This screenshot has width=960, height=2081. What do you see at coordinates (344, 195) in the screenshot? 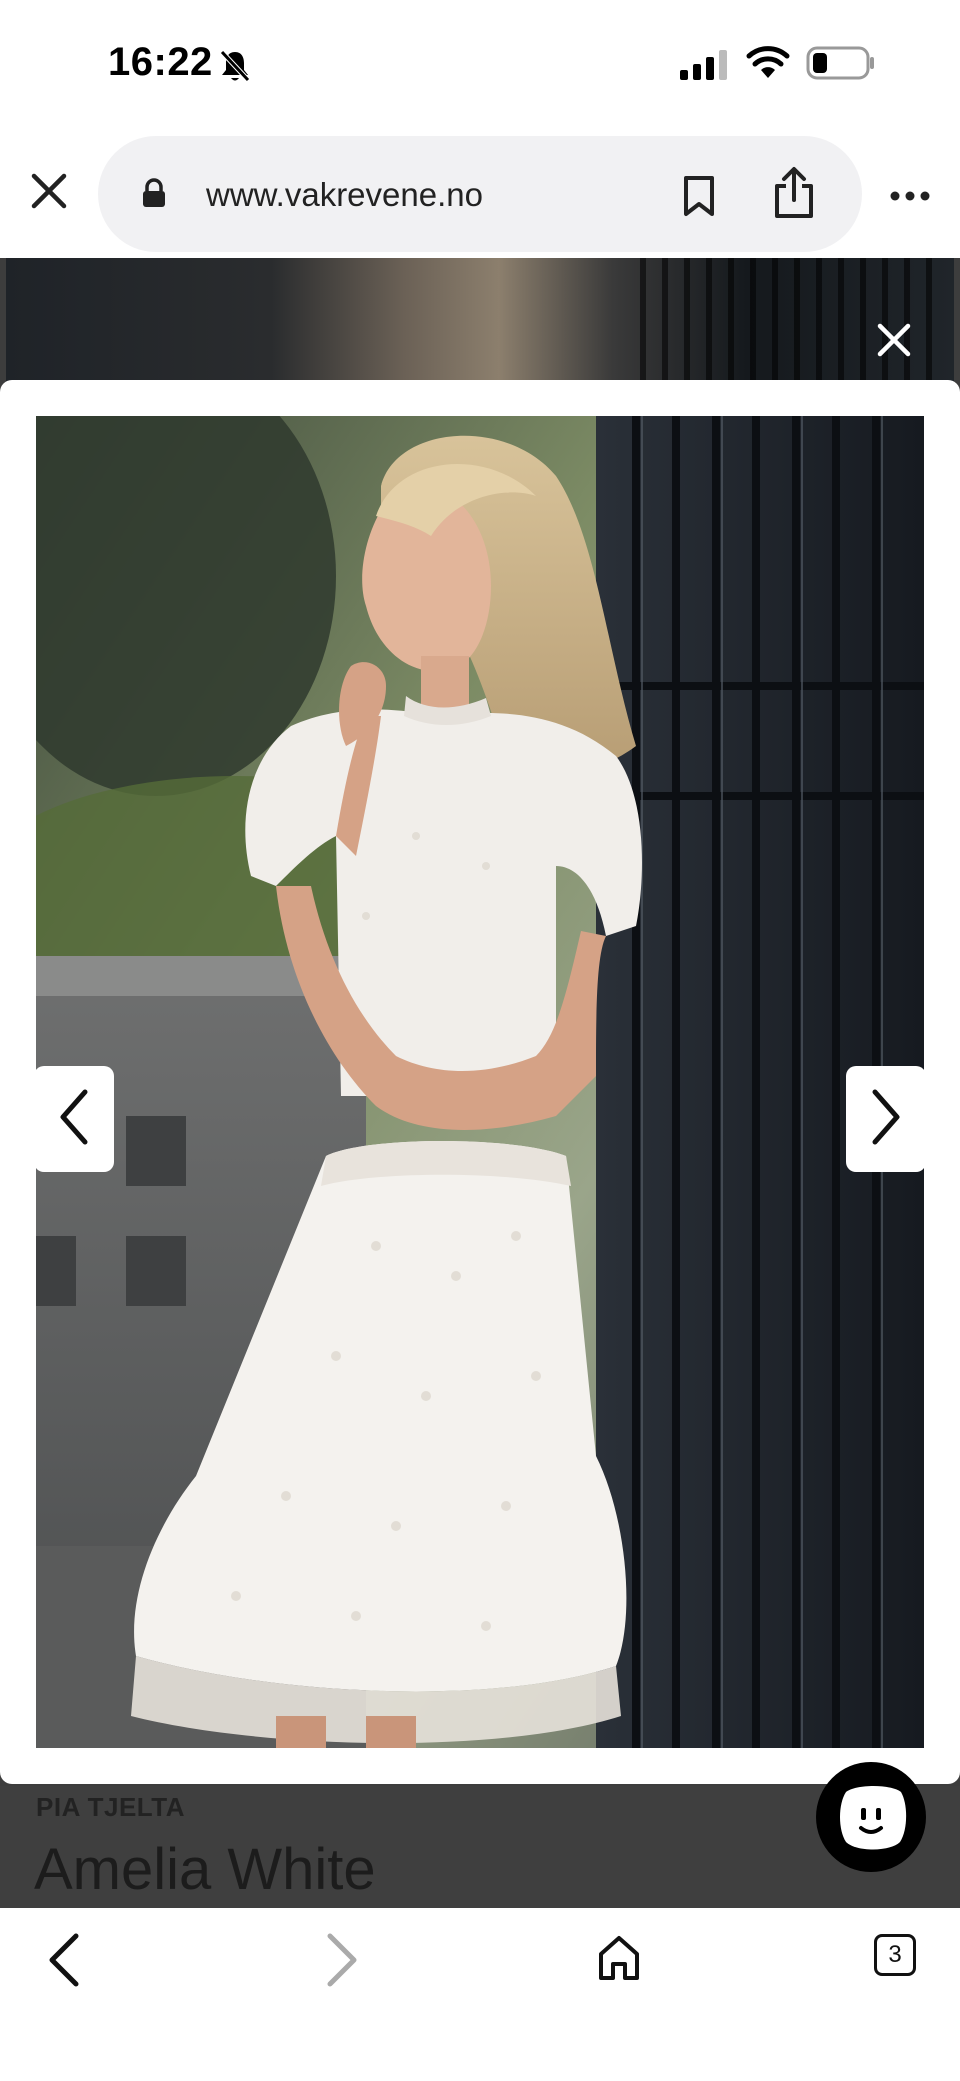
I see `url-text: www.vakrevene.no` at bounding box center [344, 195].